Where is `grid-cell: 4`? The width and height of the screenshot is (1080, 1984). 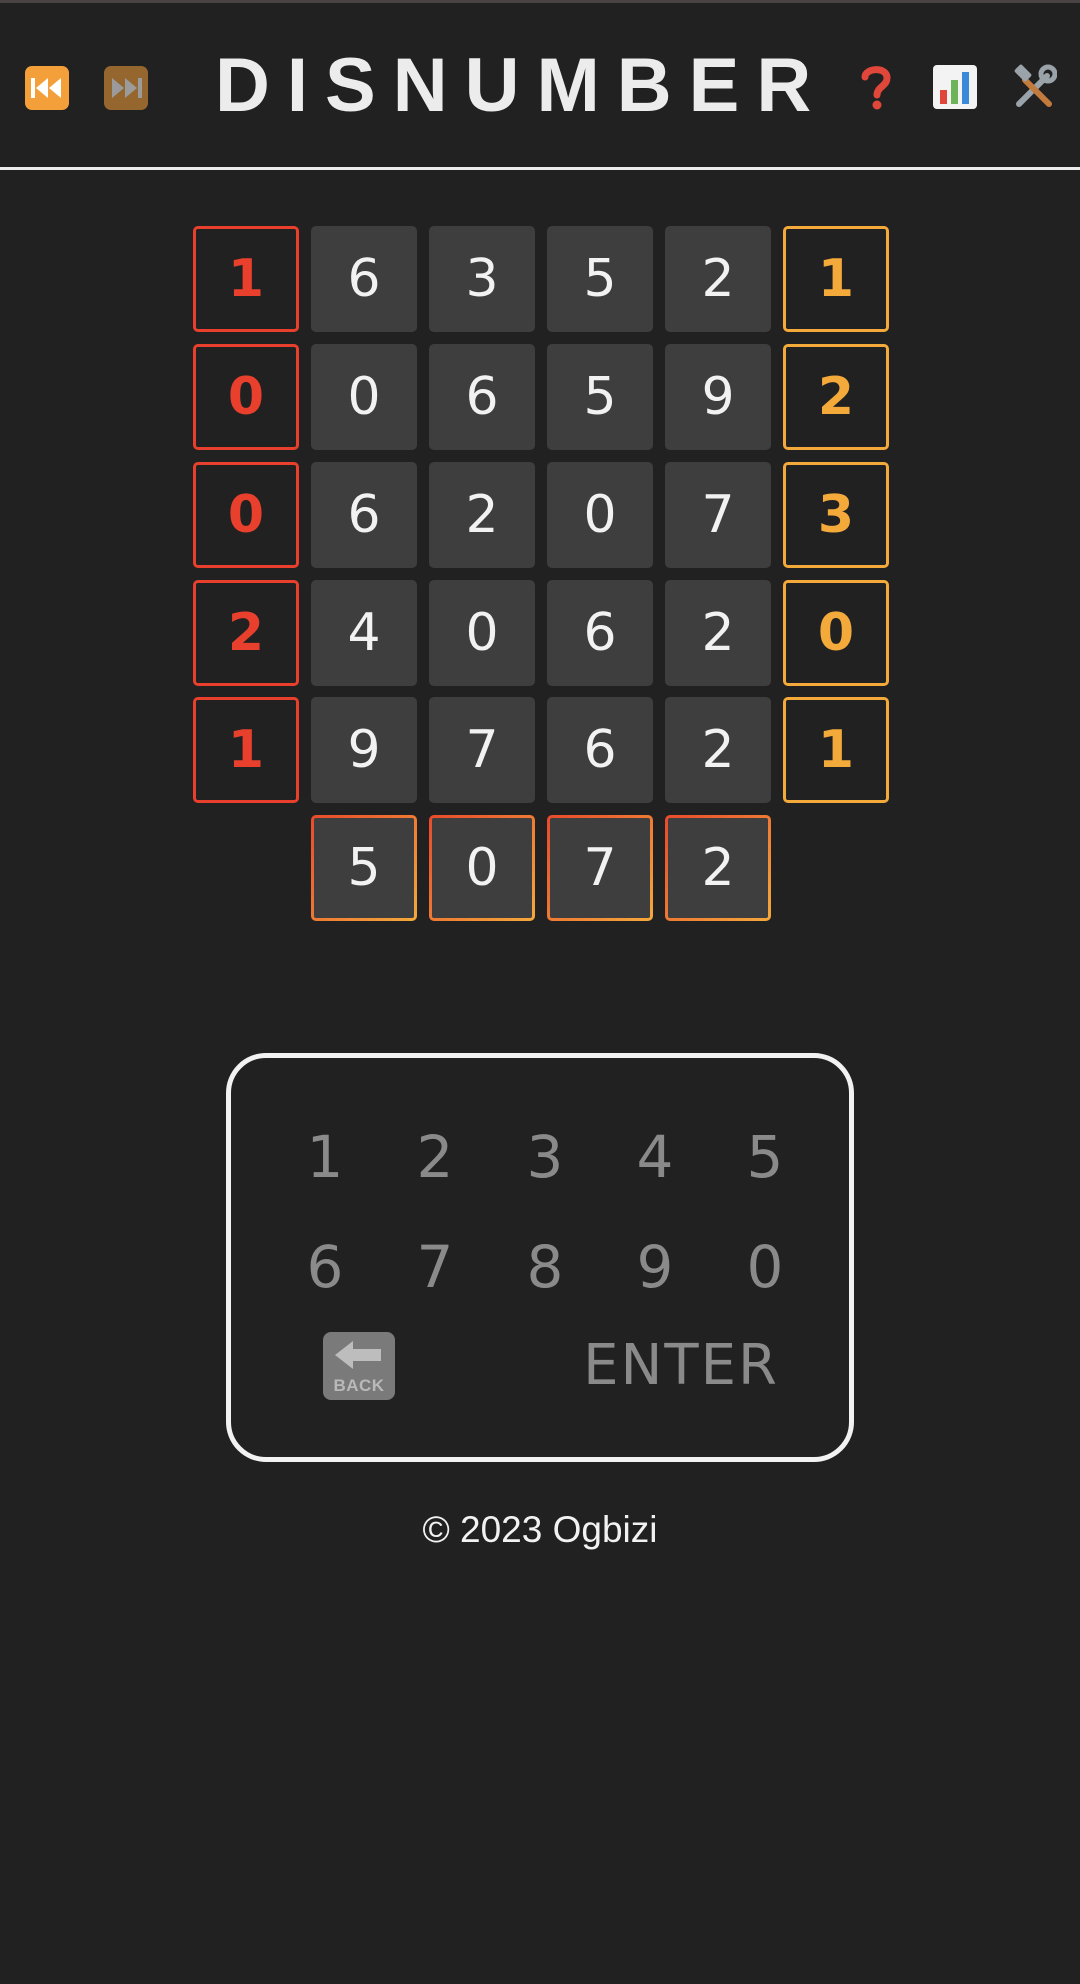
grid-cell: 4 is located at coordinates (364, 633).